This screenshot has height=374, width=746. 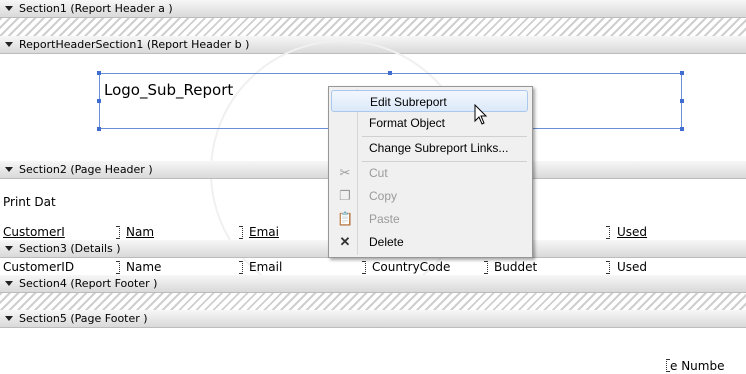 What do you see at coordinates (86, 169) in the screenshot?
I see `section-label: Section2 (Page Header )` at bounding box center [86, 169].